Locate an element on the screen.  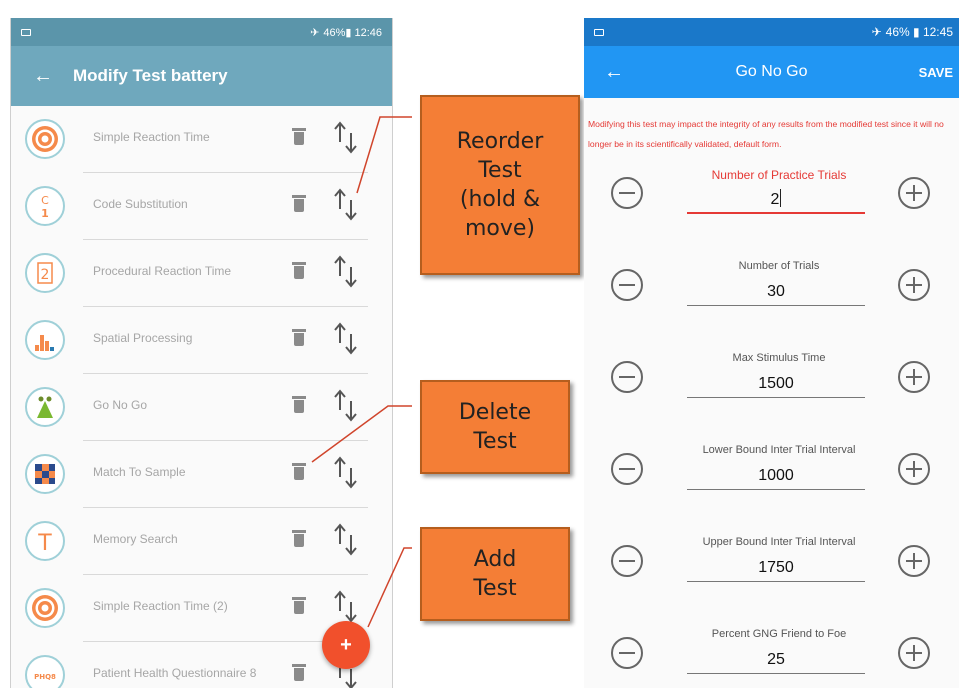
reorder-callout: Reorder Test (hold & move) is located at coordinates (500, 185).